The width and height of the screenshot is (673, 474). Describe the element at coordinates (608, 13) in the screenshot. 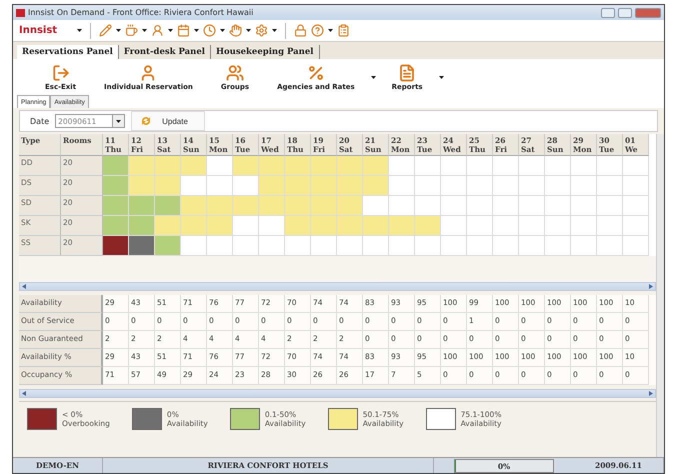

I see `minimize-button` at that location.